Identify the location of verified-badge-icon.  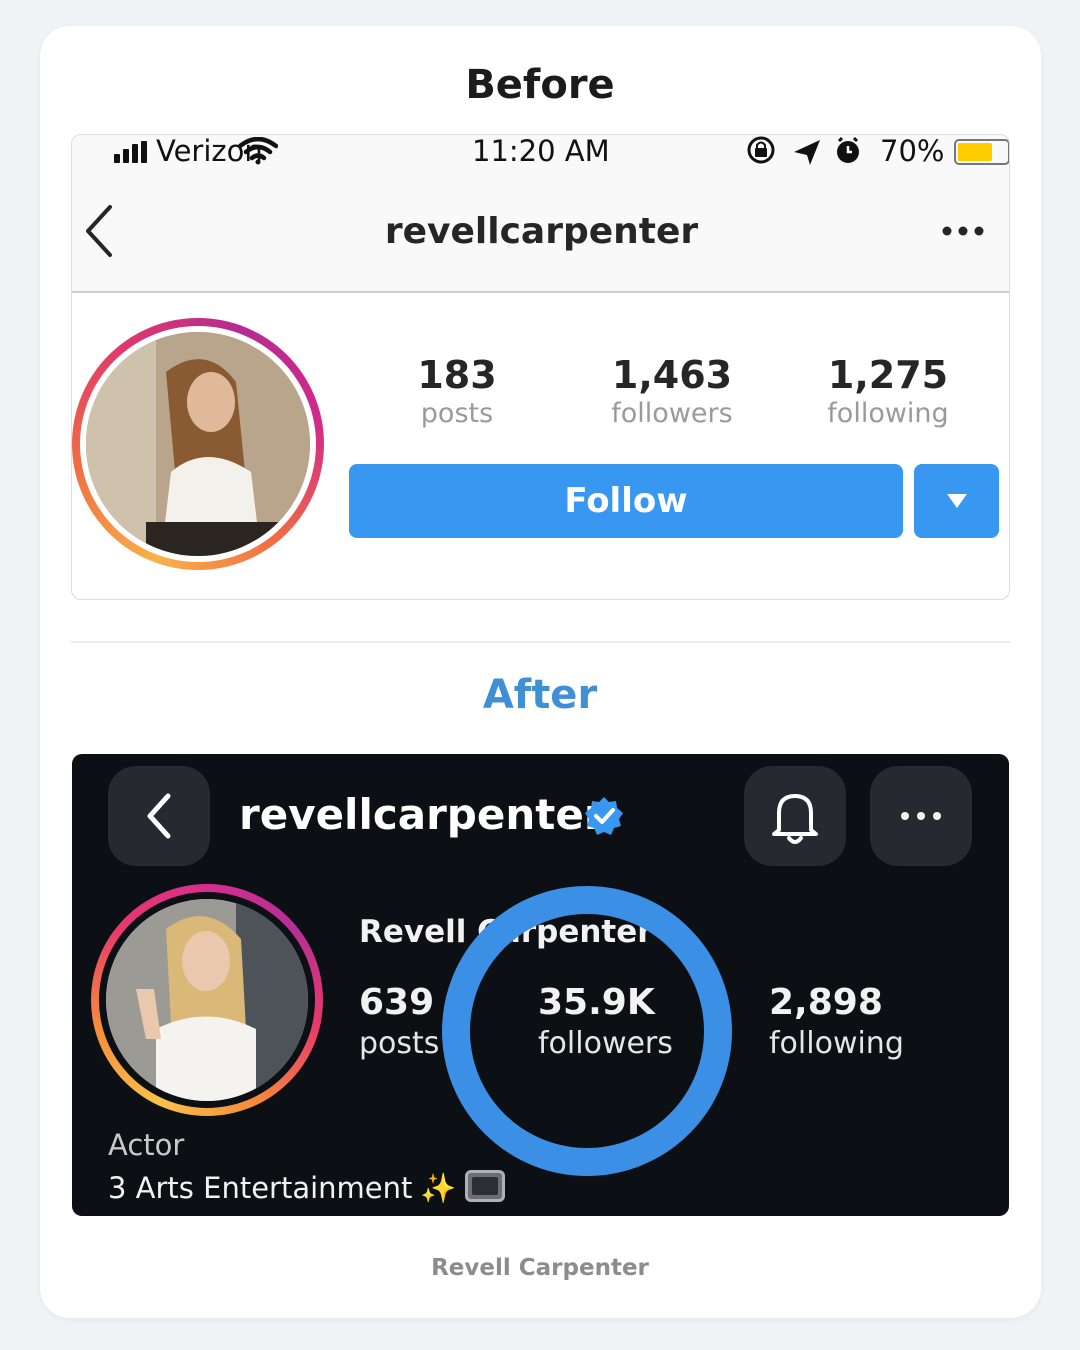
(604, 816).